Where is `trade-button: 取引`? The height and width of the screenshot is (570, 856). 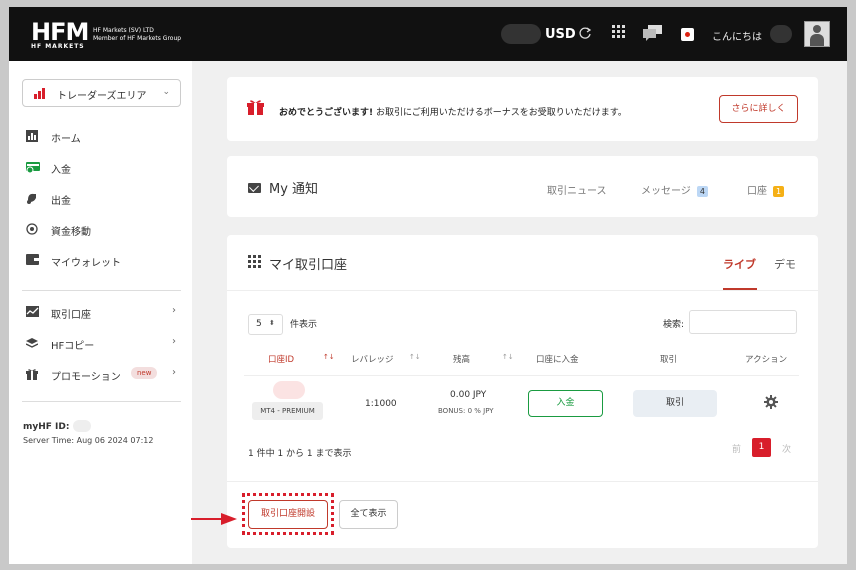
trade-button: 取引 is located at coordinates (675, 403).